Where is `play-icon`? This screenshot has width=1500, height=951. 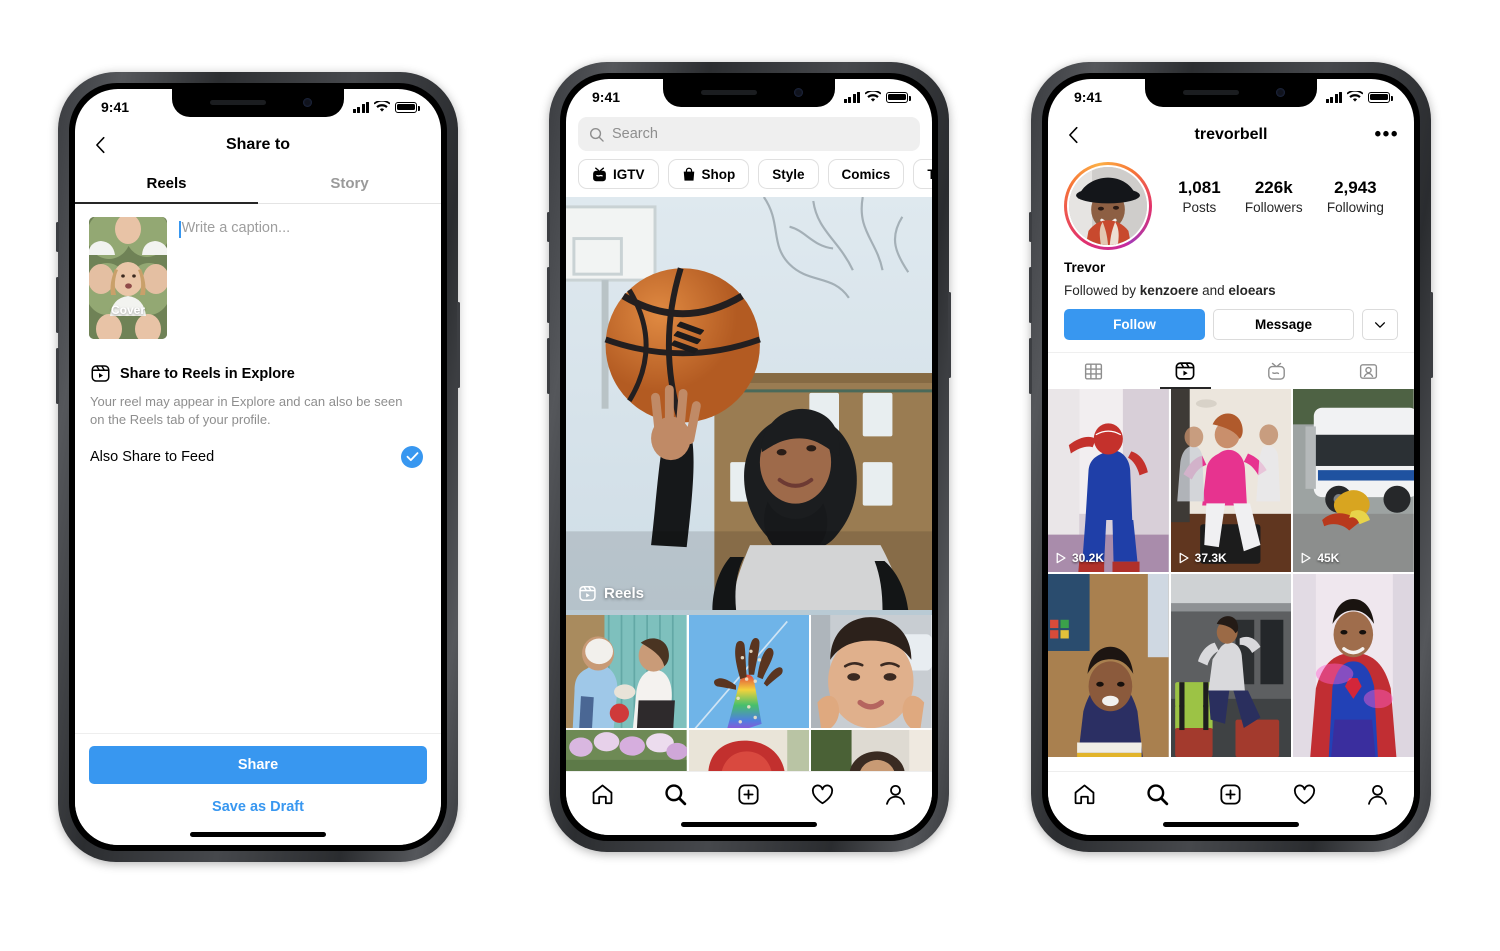
play-icon is located at coordinates (1184, 558).